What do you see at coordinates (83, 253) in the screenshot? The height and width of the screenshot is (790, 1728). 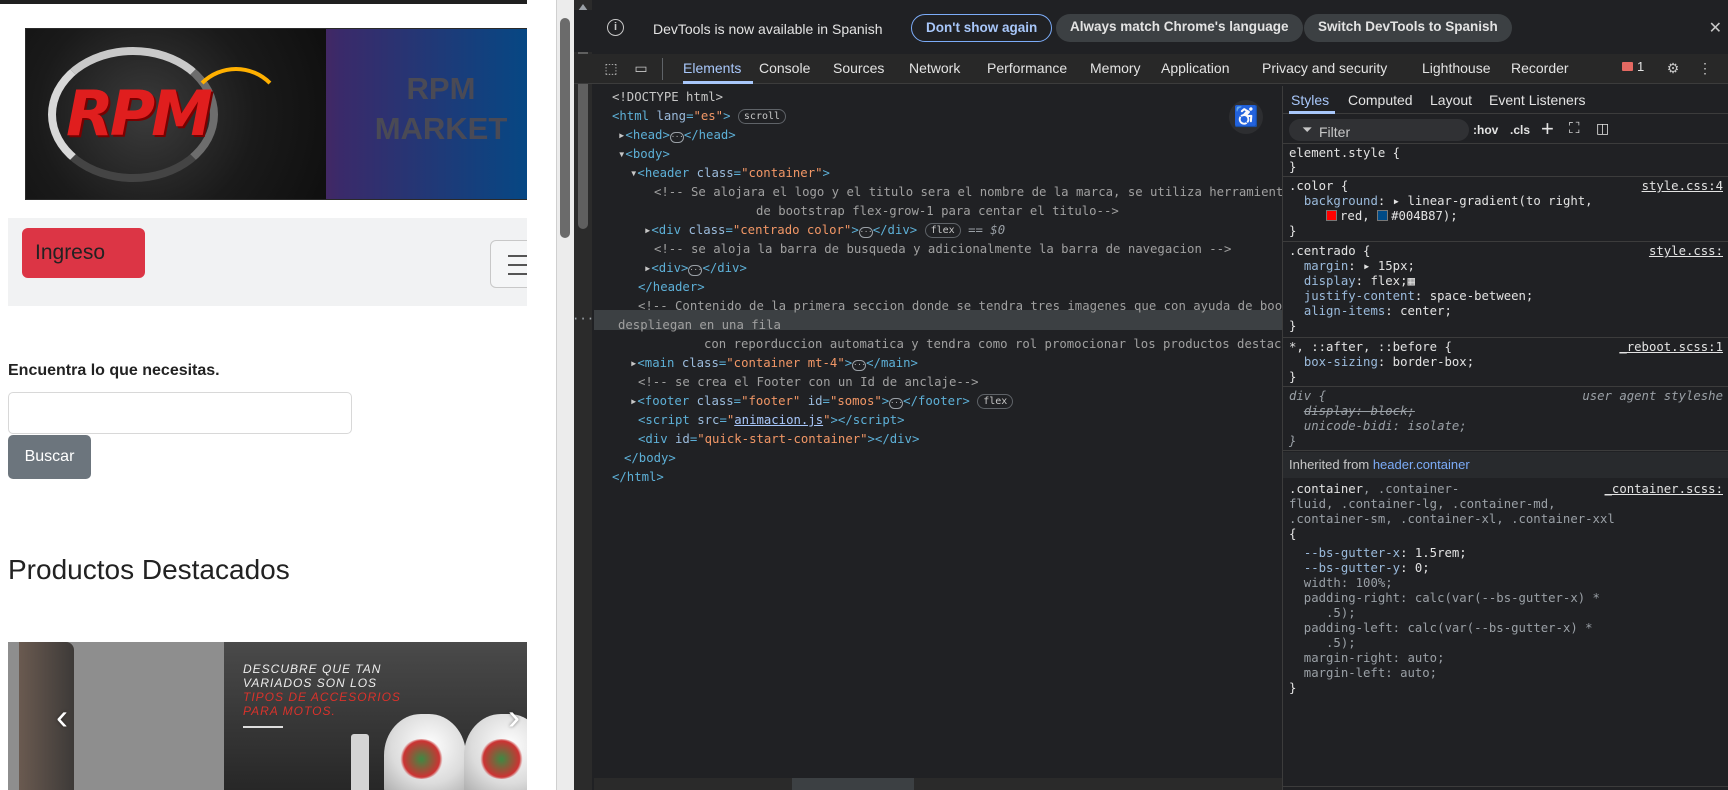 I see `login-button: Ingreso` at bounding box center [83, 253].